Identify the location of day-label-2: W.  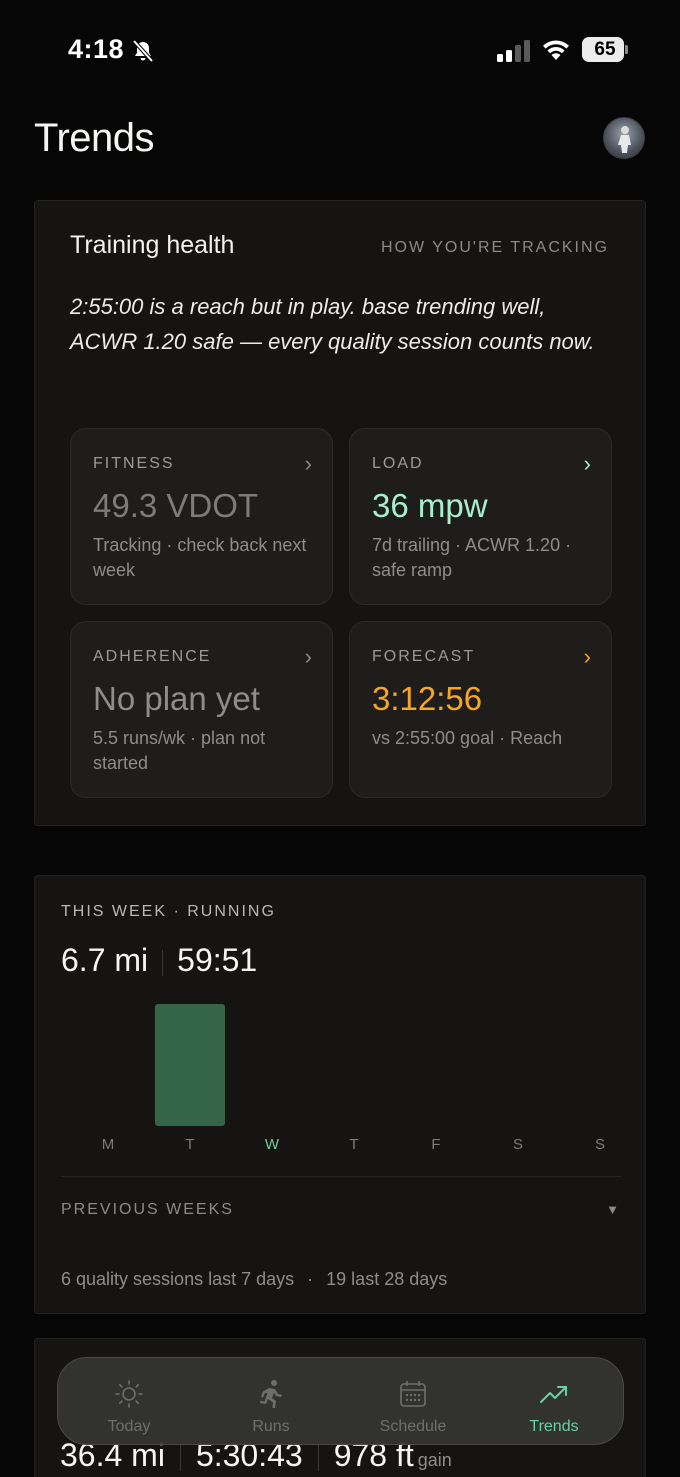
(272, 1144).